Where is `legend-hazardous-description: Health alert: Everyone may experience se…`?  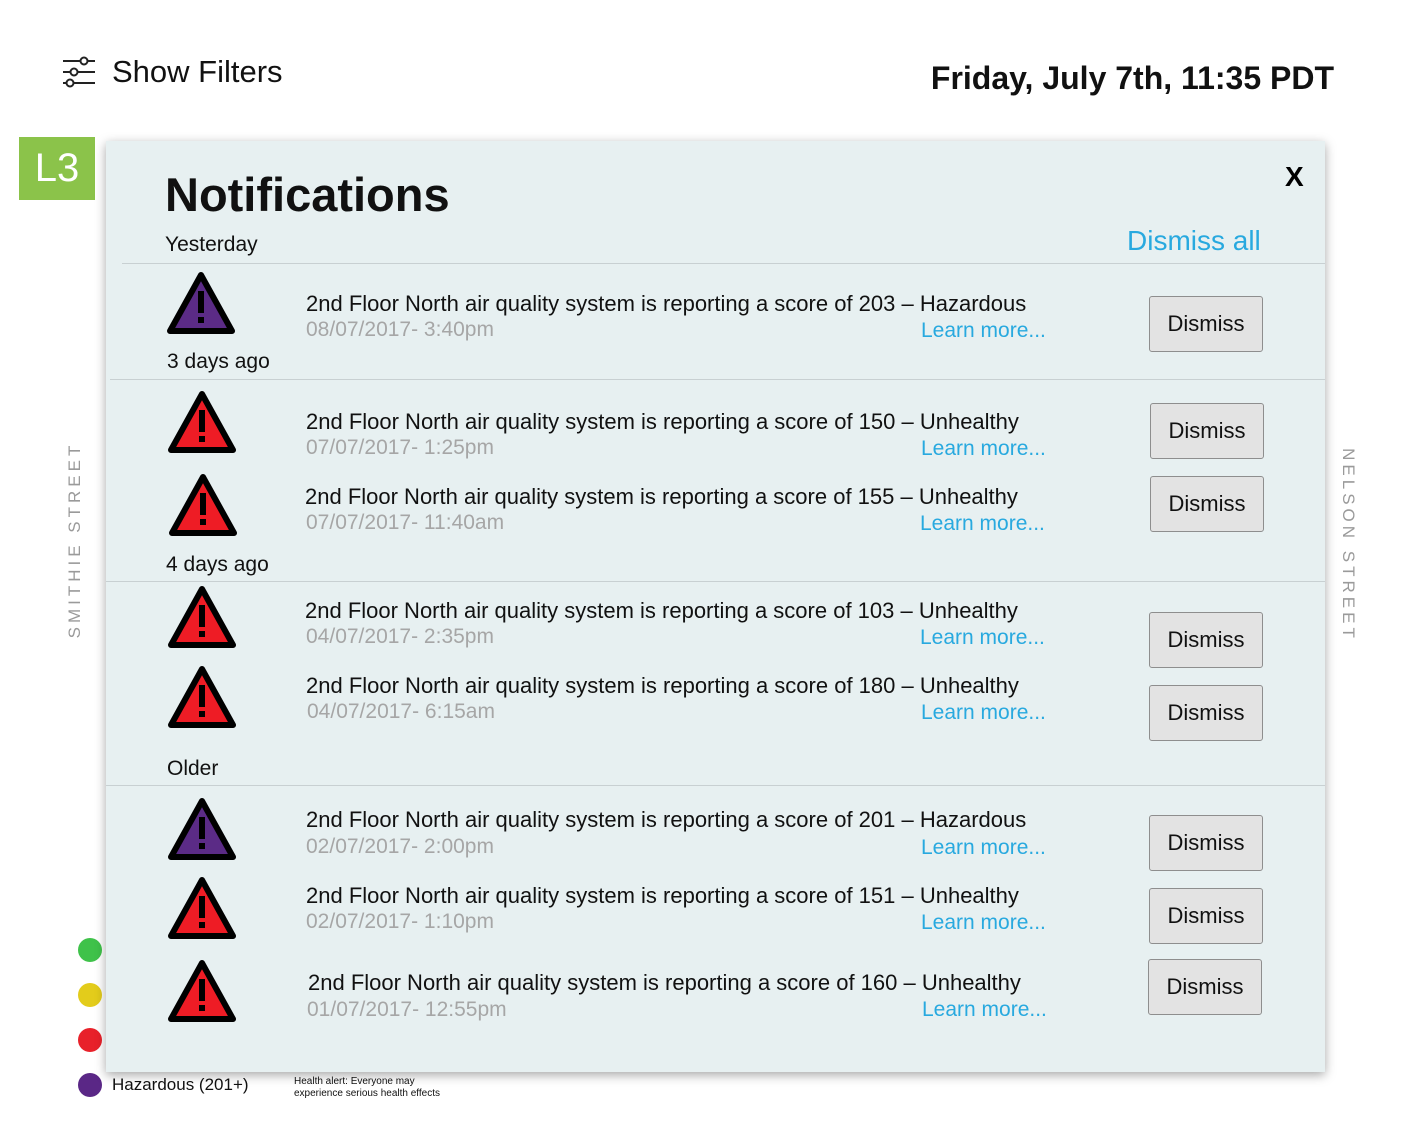
legend-hazardous-description: Health alert: Everyone may experience se… is located at coordinates (367, 1087).